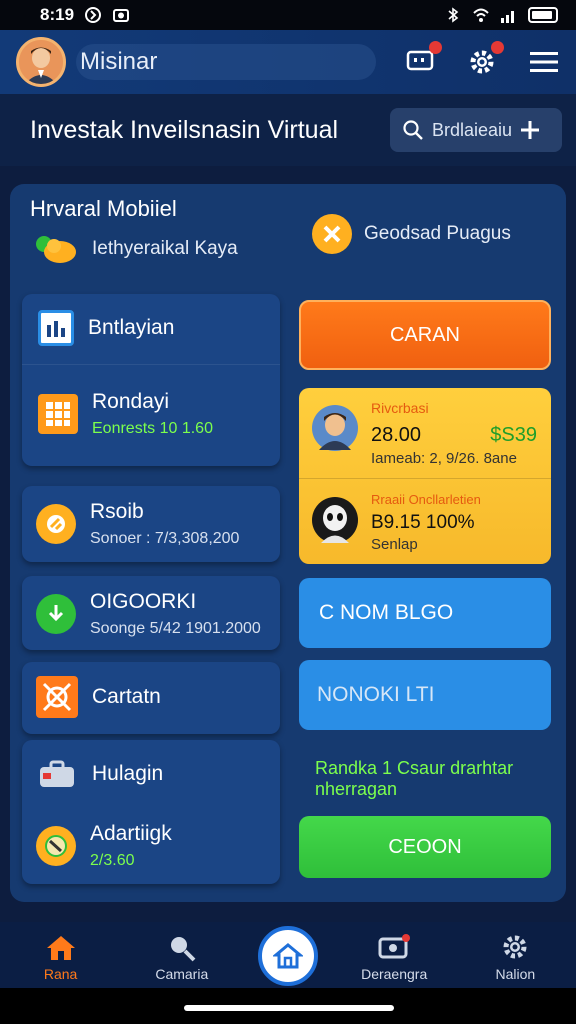 The height and width of the screenshot is (1024, 576). What do you see at coordinates (182, 974) in the screenshot?
I see `nav-label: Camaria` at bounding box center [182, 974].